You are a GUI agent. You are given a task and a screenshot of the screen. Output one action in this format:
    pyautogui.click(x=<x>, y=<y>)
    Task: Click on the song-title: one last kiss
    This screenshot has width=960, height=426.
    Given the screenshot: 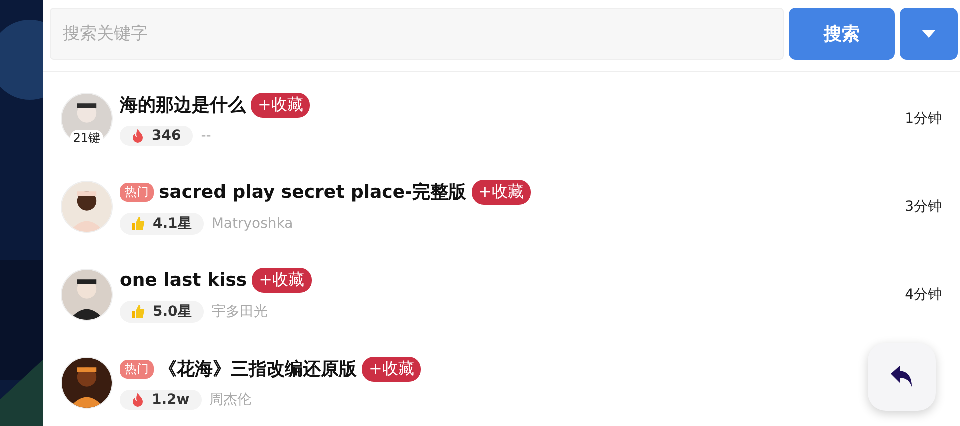 What is the action you would take?
    pyautogui.click(x=184, y=280)
    